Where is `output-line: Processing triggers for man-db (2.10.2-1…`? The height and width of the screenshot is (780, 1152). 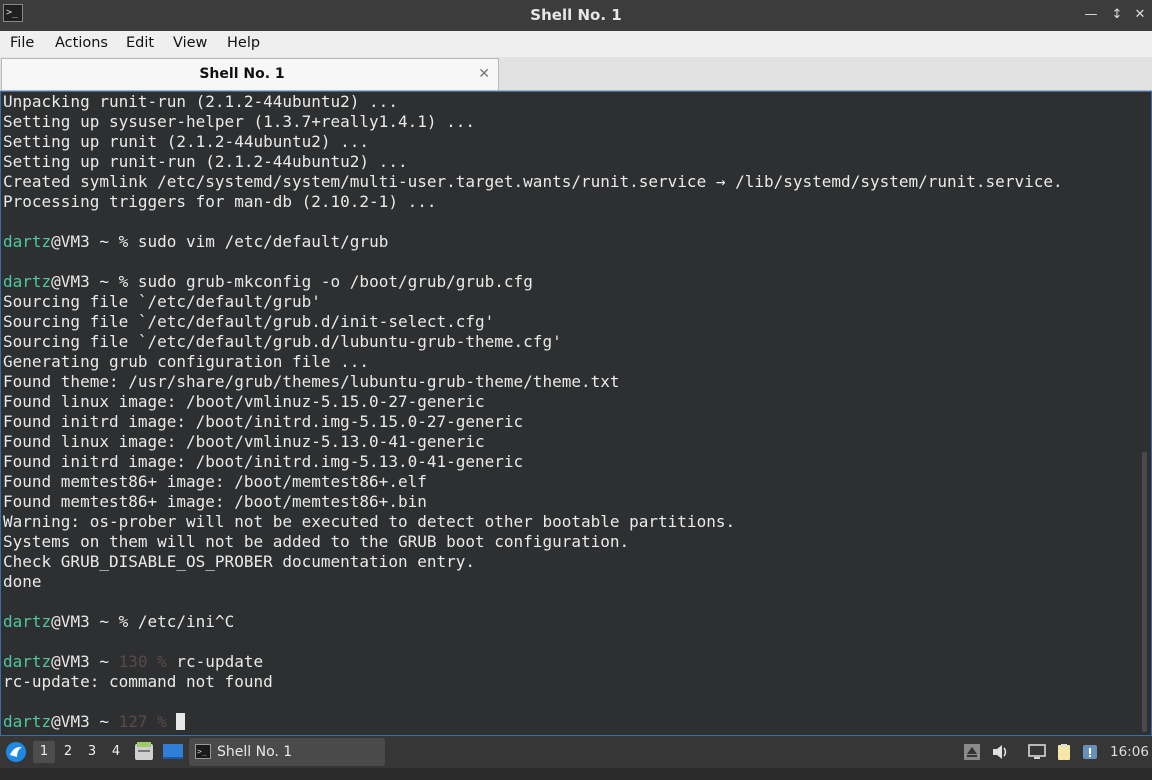
output-line: Processing triggers for man-db (2.10.2-1… is located at coordinates (220, 201).